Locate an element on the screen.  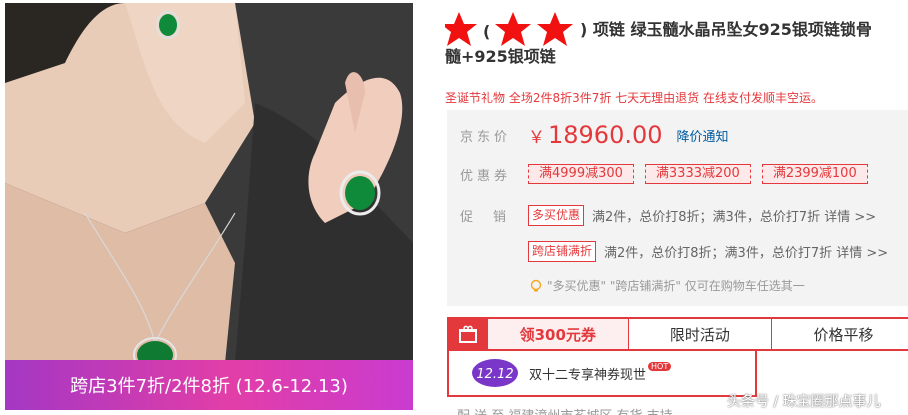
delivery-row: 配 送 至 福建漳州市芗城区 有货 支持 is located at coordinates (565, 410).